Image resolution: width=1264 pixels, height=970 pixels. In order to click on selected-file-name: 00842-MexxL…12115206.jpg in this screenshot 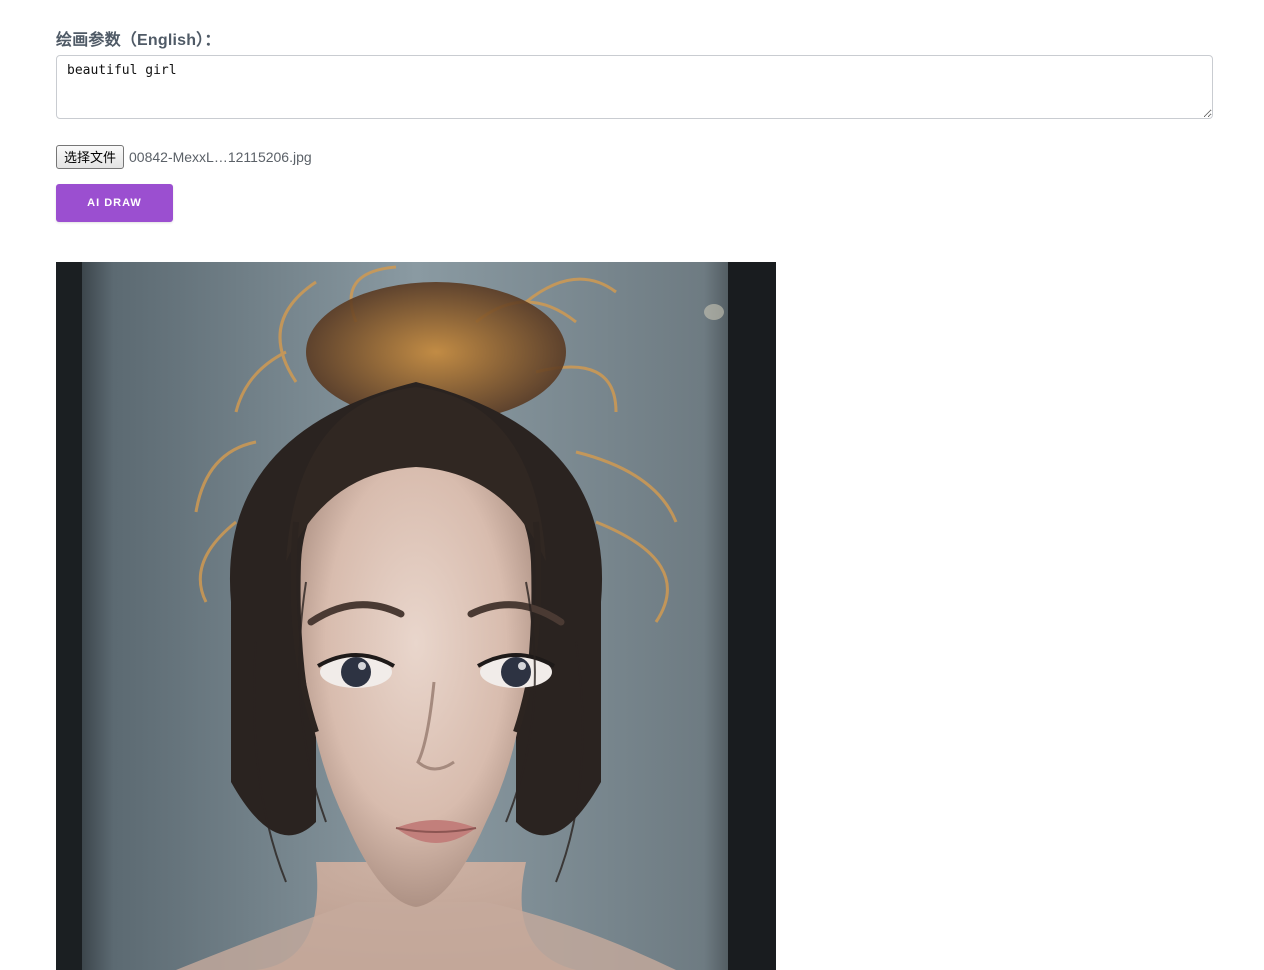, I will do `click(220, 156)`.